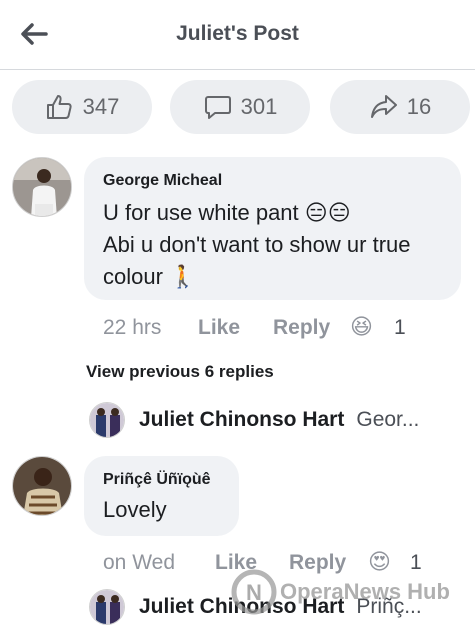 This screenshot has width=475, height=631. Describe the element at coordinates (419, 106) in the screenshot. I see `share-count: 16` at that location.